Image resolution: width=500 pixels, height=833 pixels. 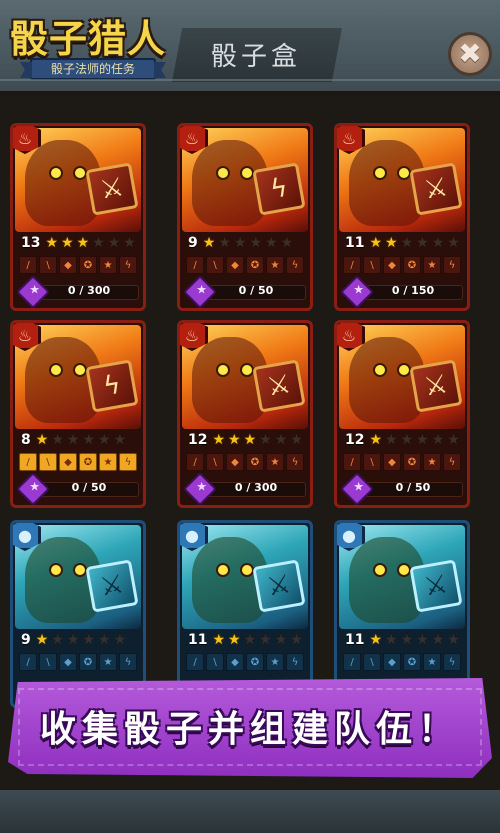 I want to click on dice-card: ϟ♨8★★★★★★/\◆✪★ϟ0 / 50, so click(x=78, y=414).